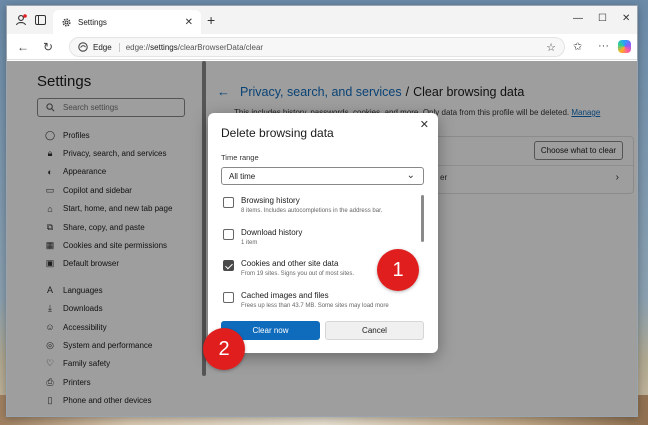 This screenshot has height=425, width=648. I want to click on minimize-icon: —, so click(578, 18).